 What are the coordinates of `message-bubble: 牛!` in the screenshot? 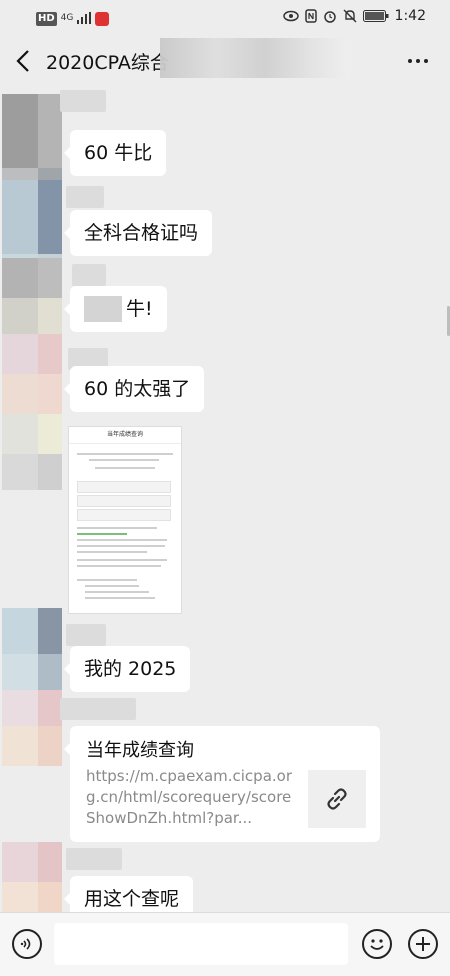 It's located at (115, 309).